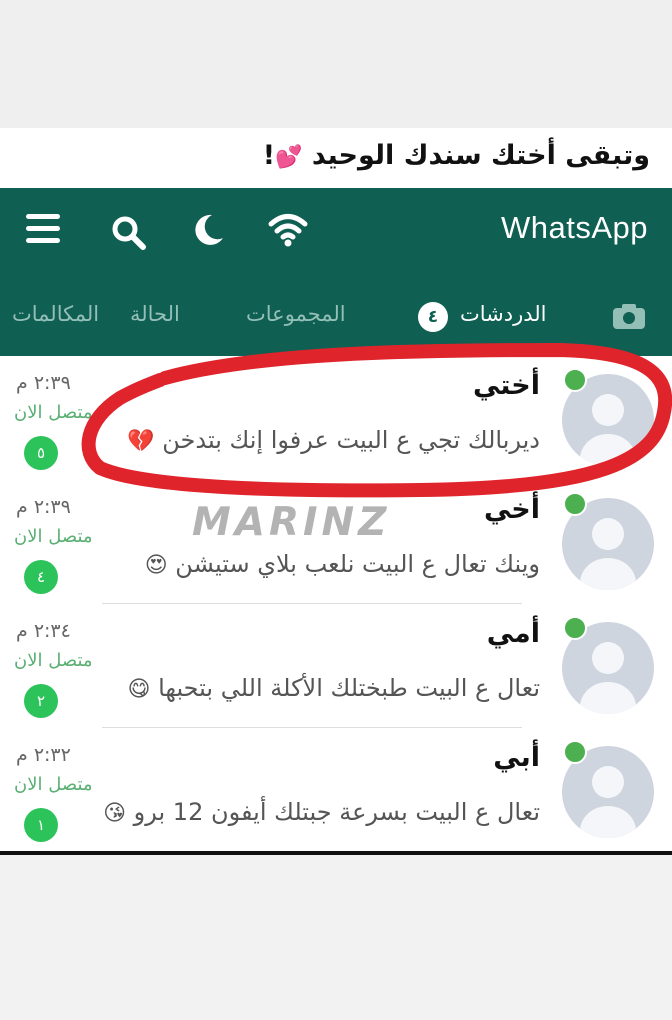  I want to click on message-preview: ديربالك تجي ع البيت عرفوا إنك بتدخن 💔, so click(333, 440).